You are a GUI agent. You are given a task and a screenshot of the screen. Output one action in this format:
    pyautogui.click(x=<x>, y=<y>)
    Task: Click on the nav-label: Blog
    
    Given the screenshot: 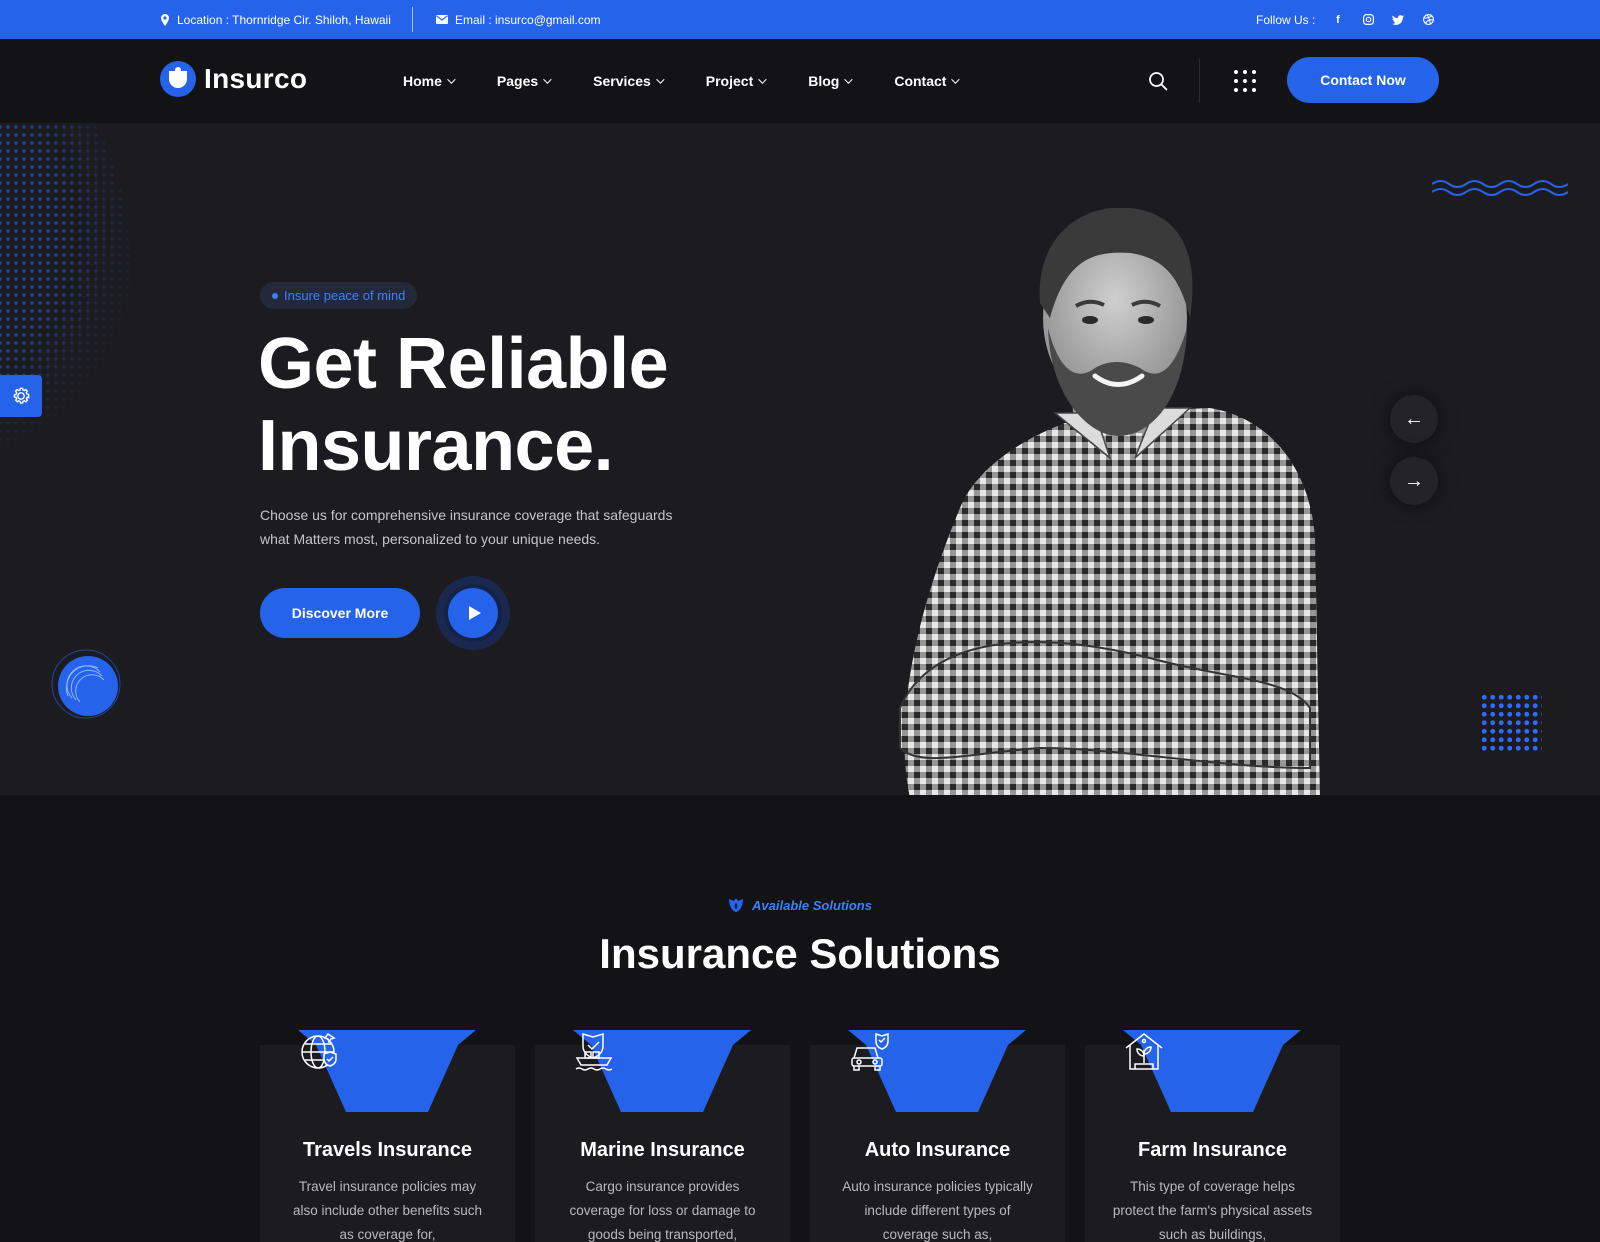 What is the action you would take?
    pyautogui.click(x=824, y=81)
    